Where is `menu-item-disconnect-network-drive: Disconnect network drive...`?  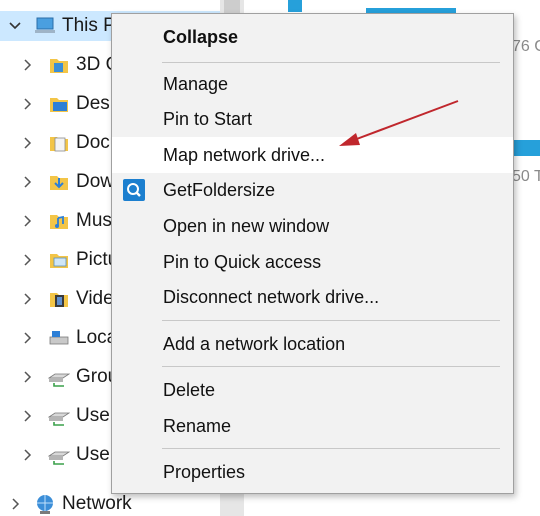 menu-item-disconnect-network-drive: Disconnect network drive... is located at coordinates (312, 297).